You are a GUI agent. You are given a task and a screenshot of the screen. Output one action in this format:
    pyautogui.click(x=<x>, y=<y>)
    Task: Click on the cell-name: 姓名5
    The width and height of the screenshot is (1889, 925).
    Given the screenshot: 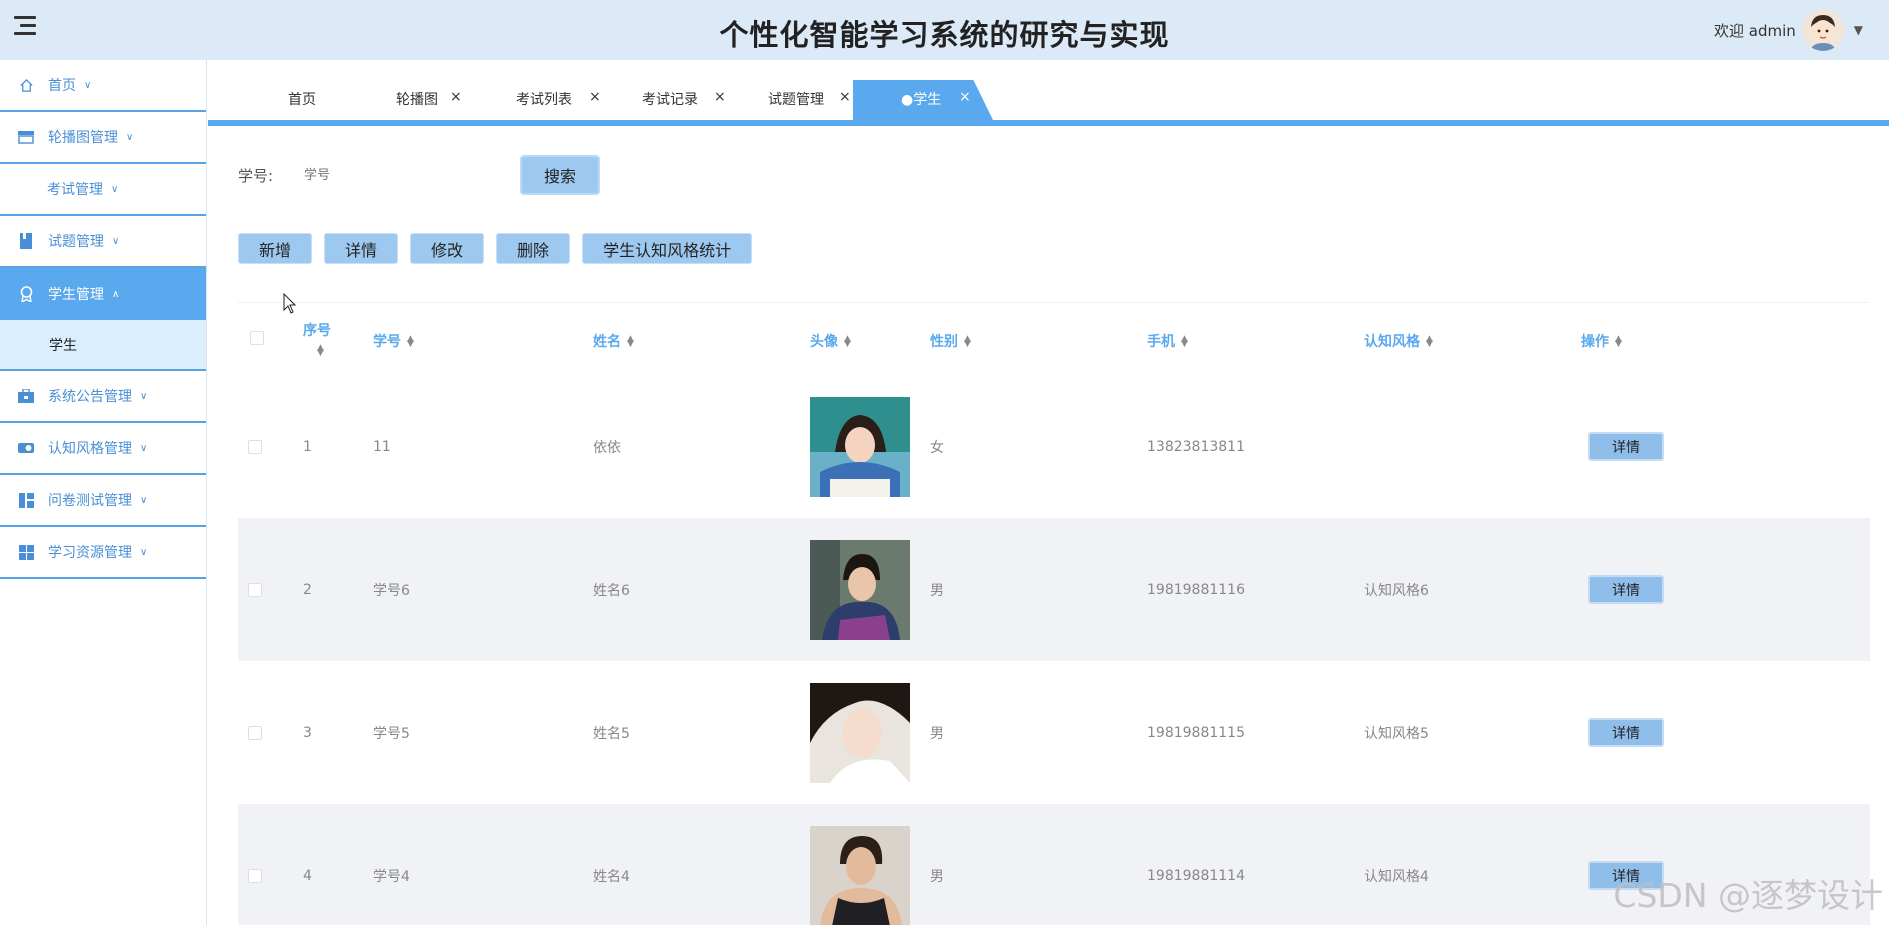 What is the action you would take?
    pyautogui.click(x=611, y=733)
    